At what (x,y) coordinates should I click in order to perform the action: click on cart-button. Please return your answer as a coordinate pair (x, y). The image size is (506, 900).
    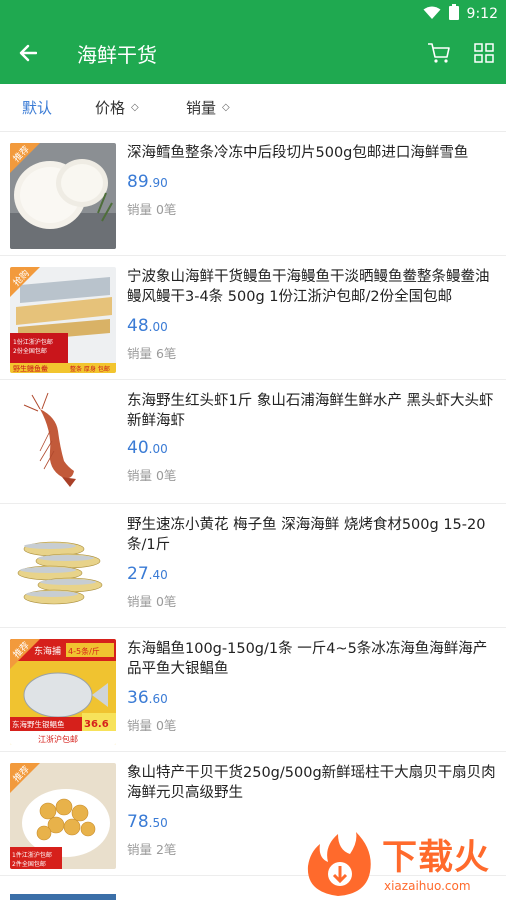
    Looking at the image, I should click on (439, 55).